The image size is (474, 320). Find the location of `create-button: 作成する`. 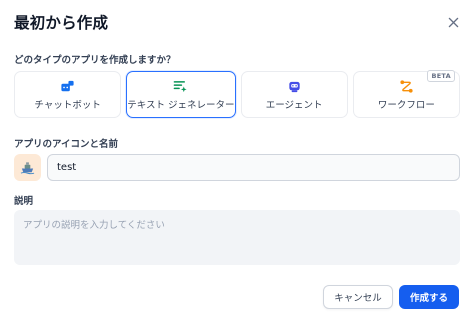

create-button: 作成する is located at coordinates (429, 297).